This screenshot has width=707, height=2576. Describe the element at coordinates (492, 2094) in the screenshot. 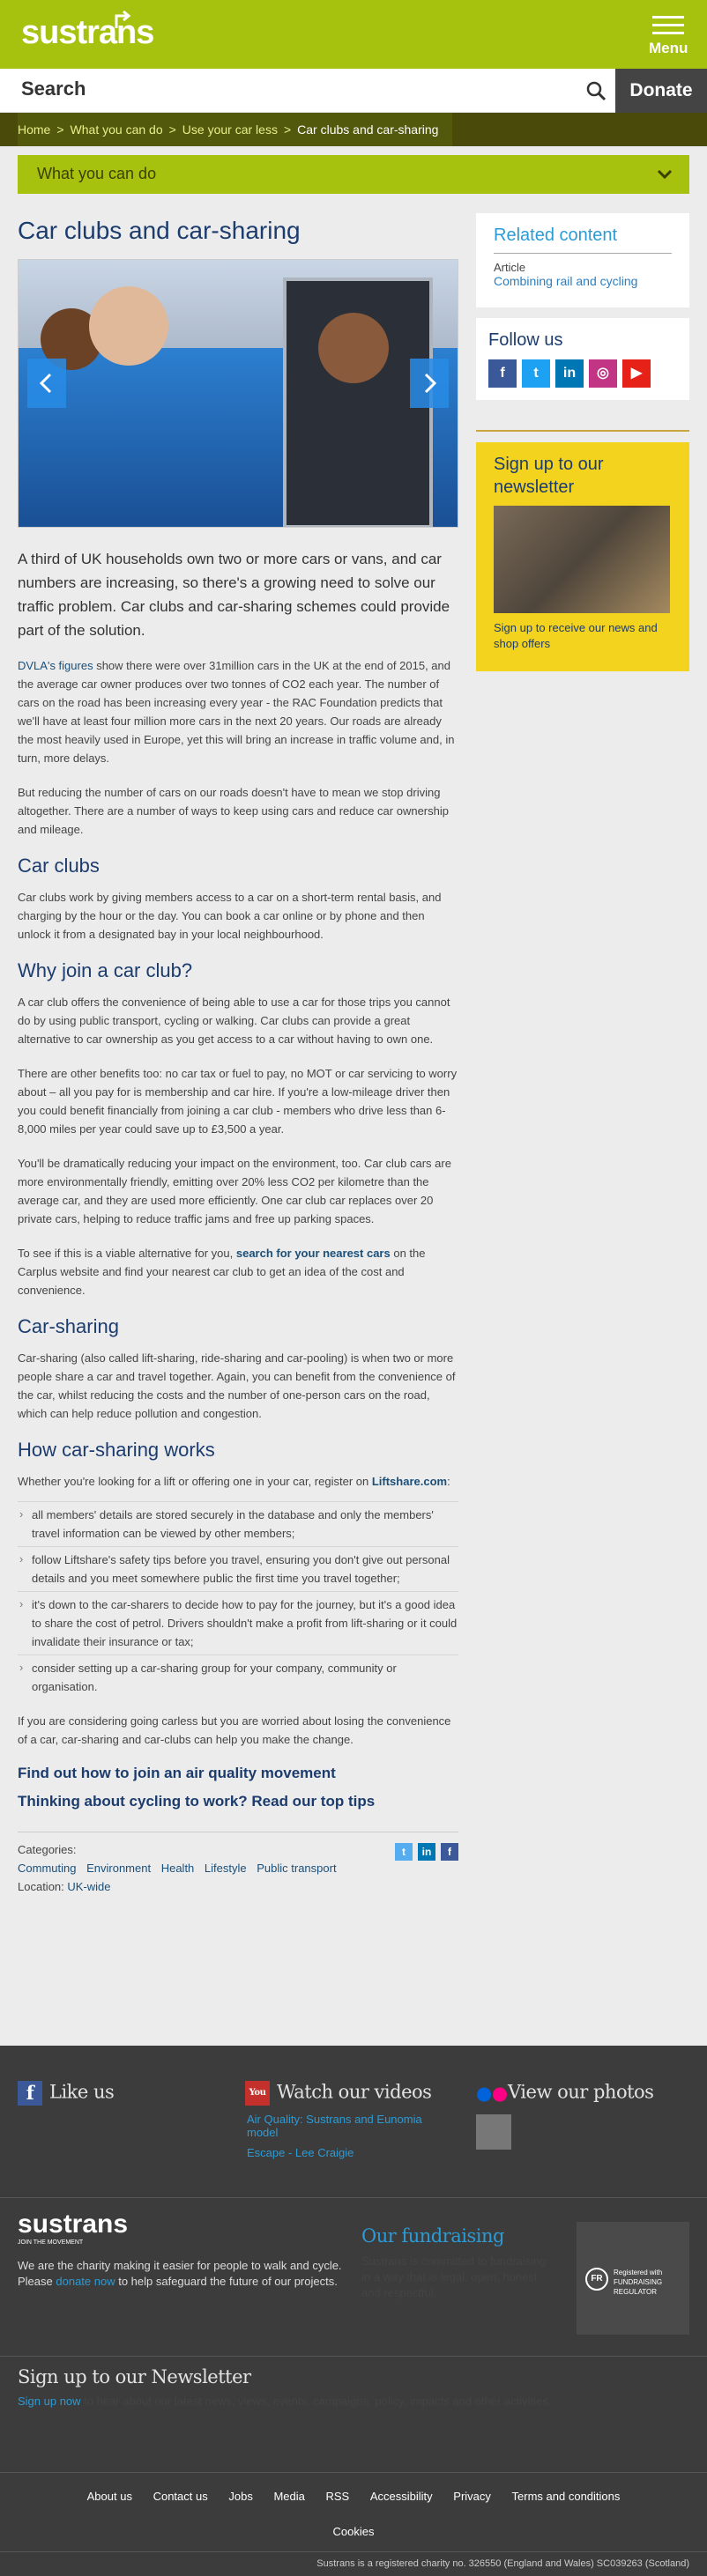

I see `flickr-icon: ●●` at that location.